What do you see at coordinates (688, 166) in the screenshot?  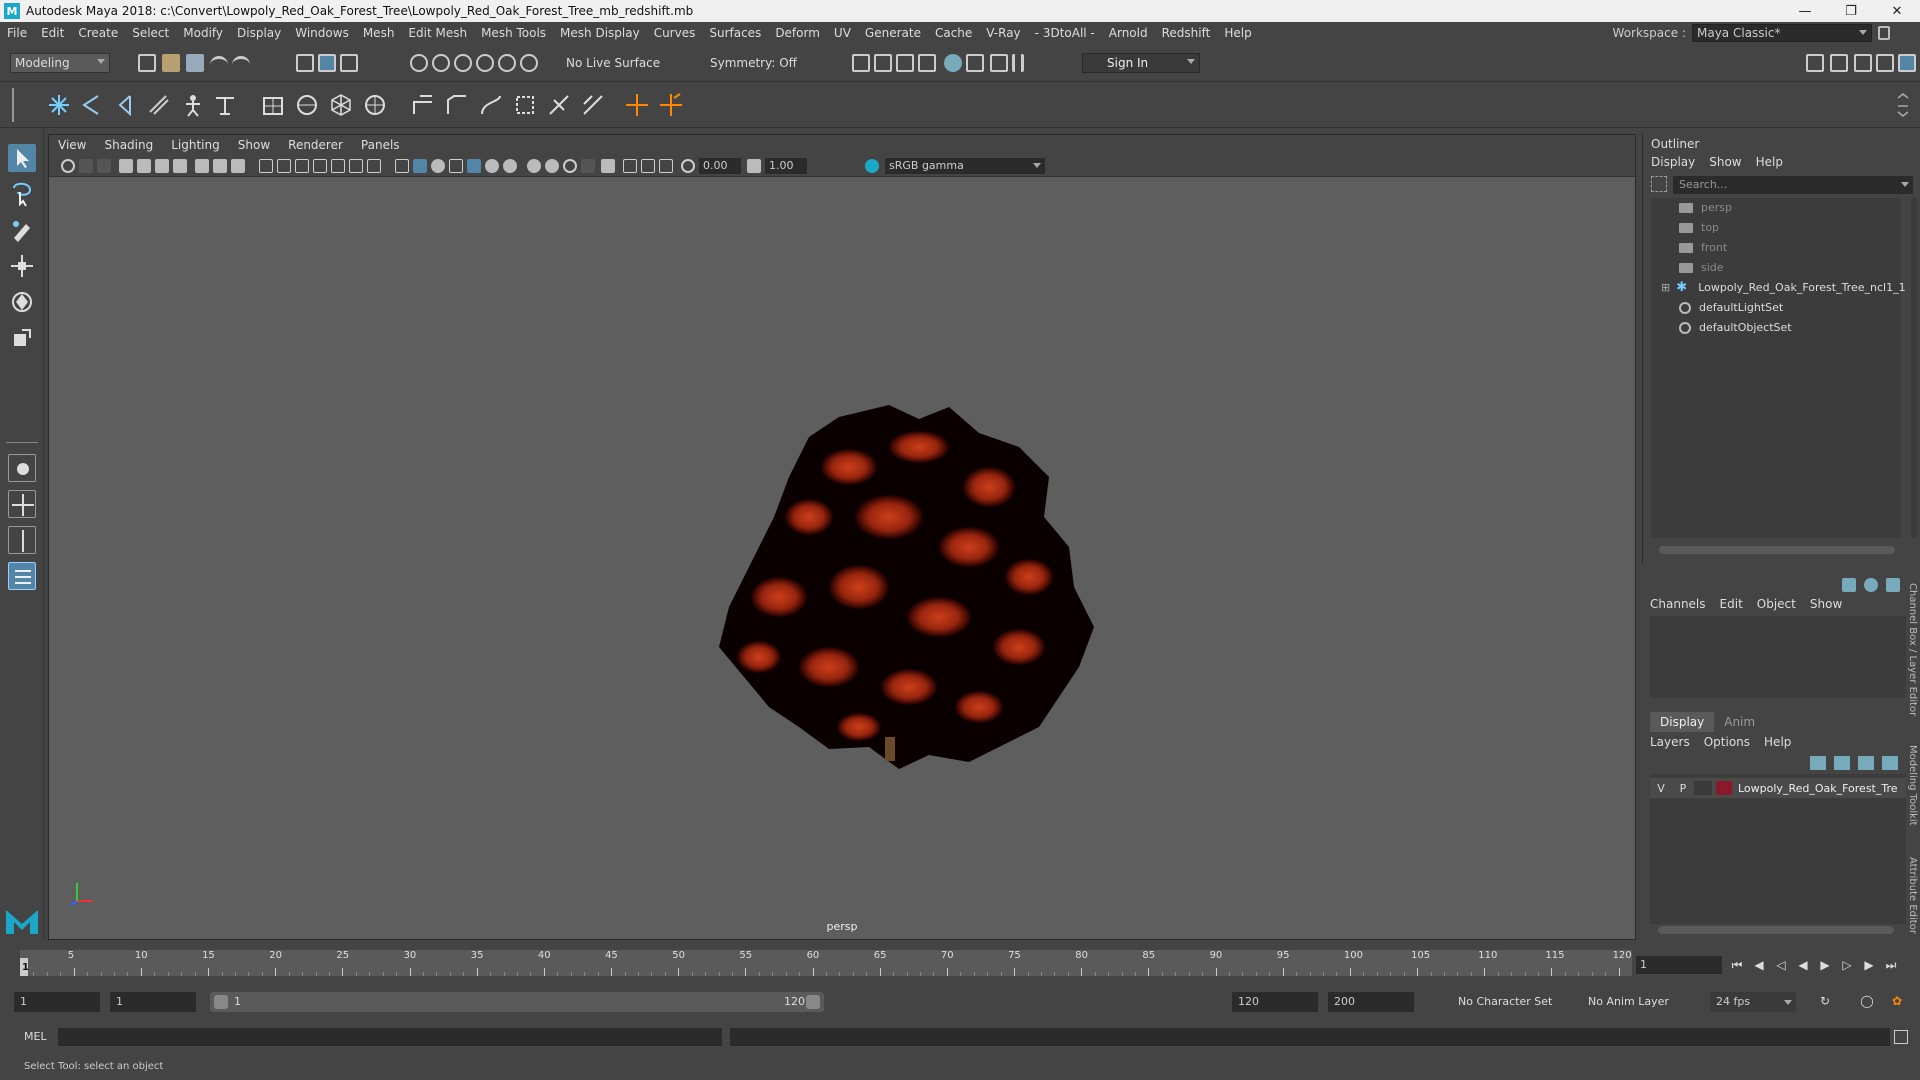 I see `exposure-icon` at bounding box center [688, 166].